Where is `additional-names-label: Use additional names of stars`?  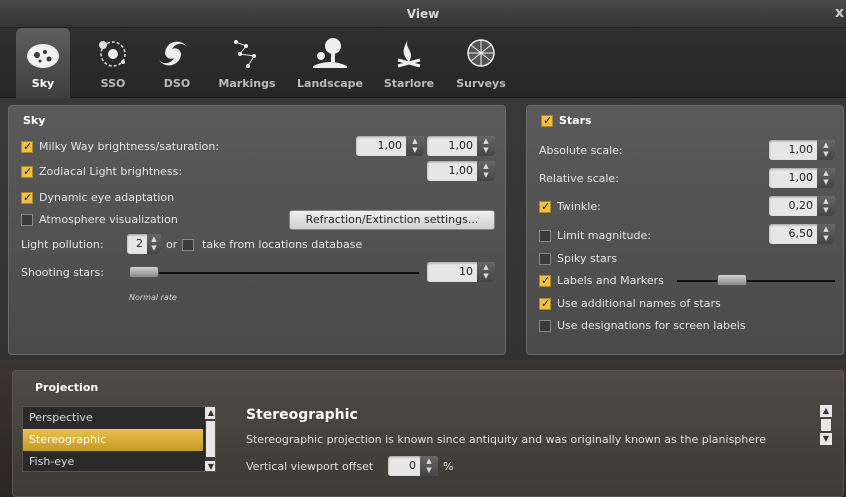
additional-names-label: Use additional names of stars is located at coordinates (639, 303).